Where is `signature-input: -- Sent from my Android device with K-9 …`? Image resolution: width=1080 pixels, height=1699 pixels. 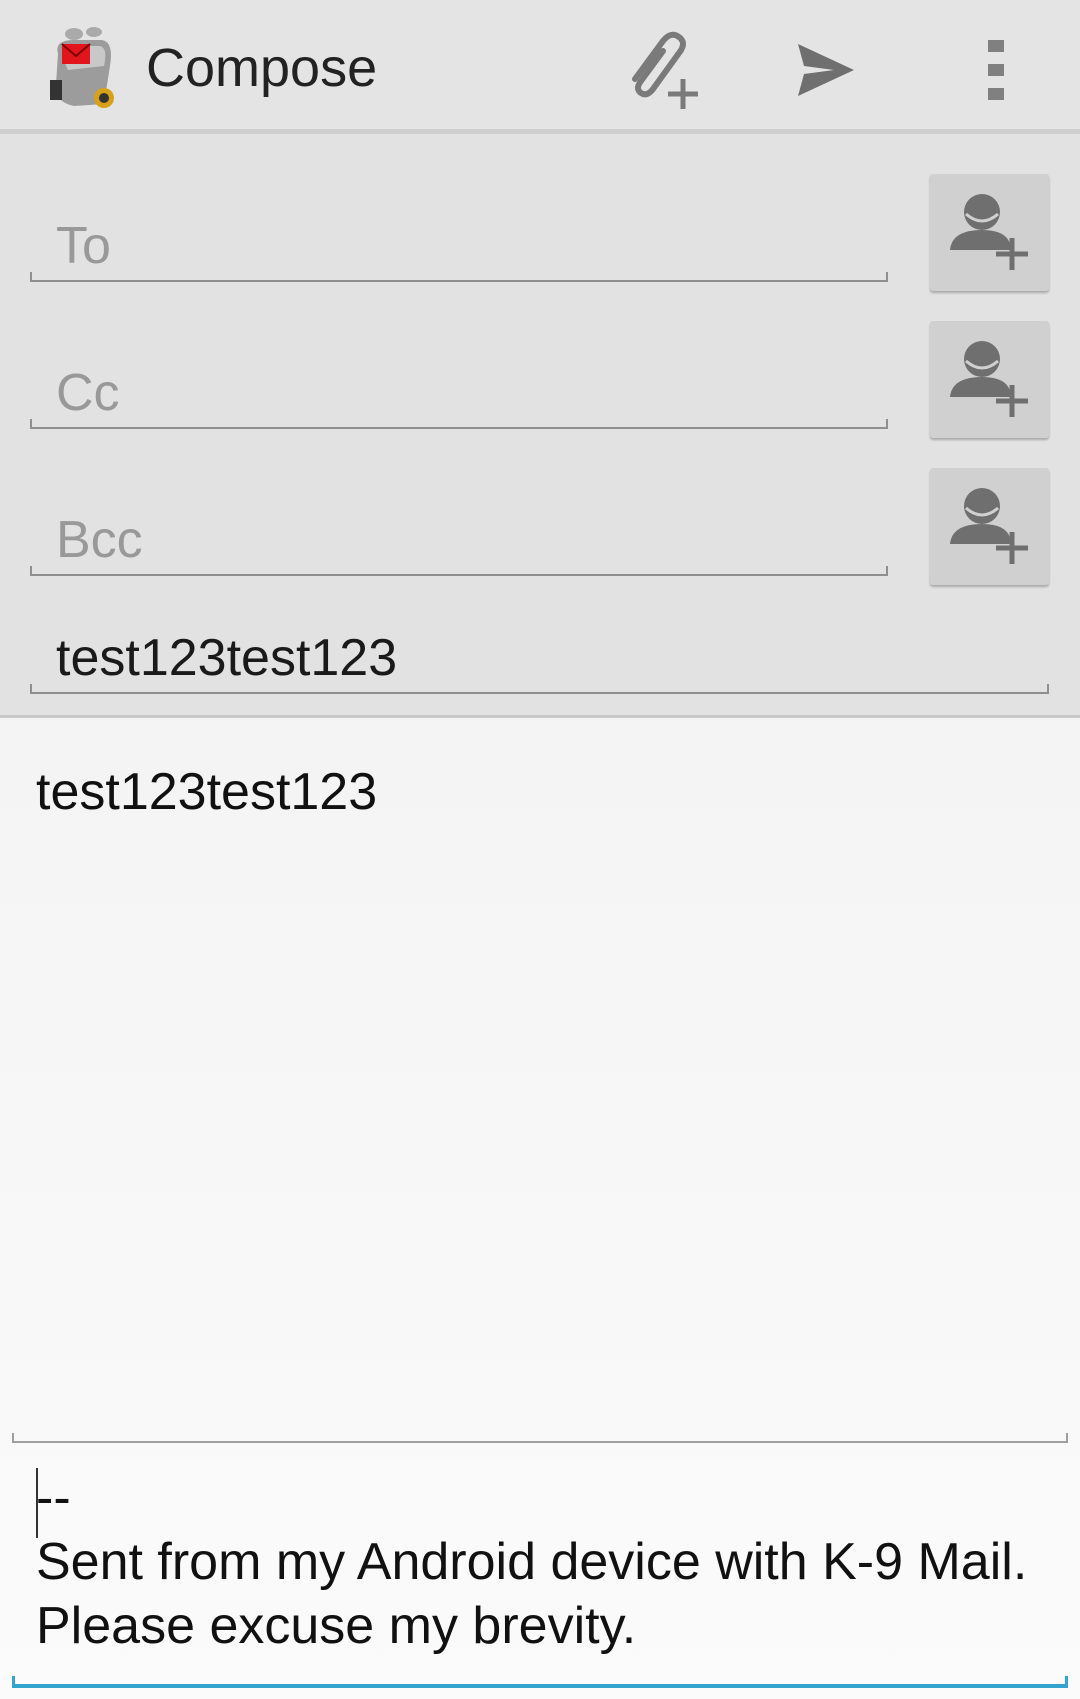
signature-input: -- Sent from my Android device with K-9 … is located at coordinates (541, 1562).